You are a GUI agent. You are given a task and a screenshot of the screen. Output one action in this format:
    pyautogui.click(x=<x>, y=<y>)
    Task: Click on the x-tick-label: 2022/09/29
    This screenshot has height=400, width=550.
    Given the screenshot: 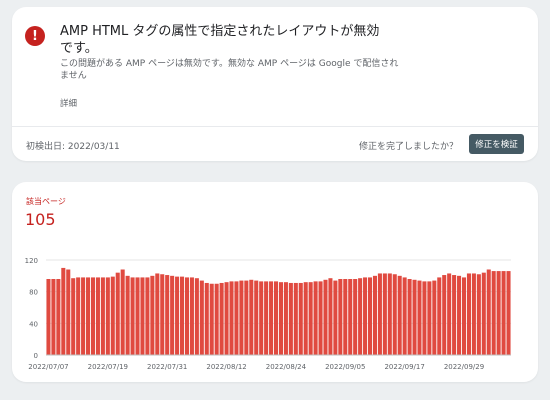 What is the action you would take?
    pyautogui.click(x=464, y=367)
    